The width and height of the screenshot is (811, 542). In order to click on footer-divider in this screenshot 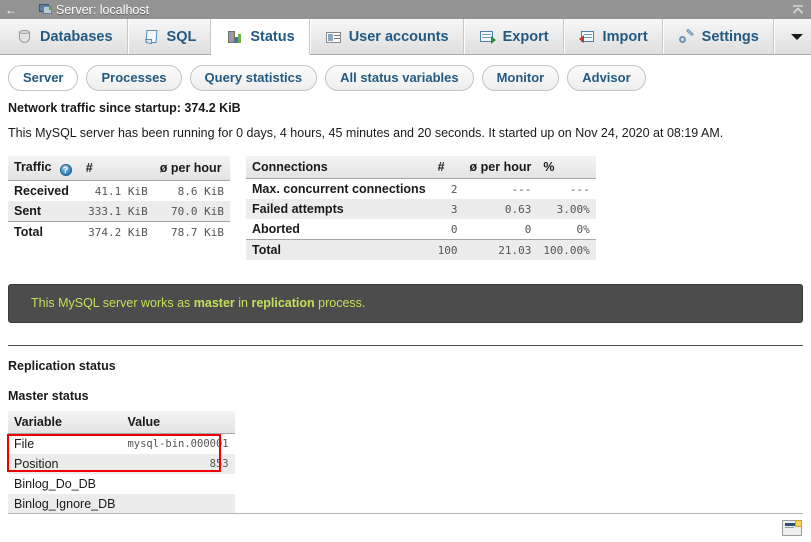, I will do `click(405, 513)`.